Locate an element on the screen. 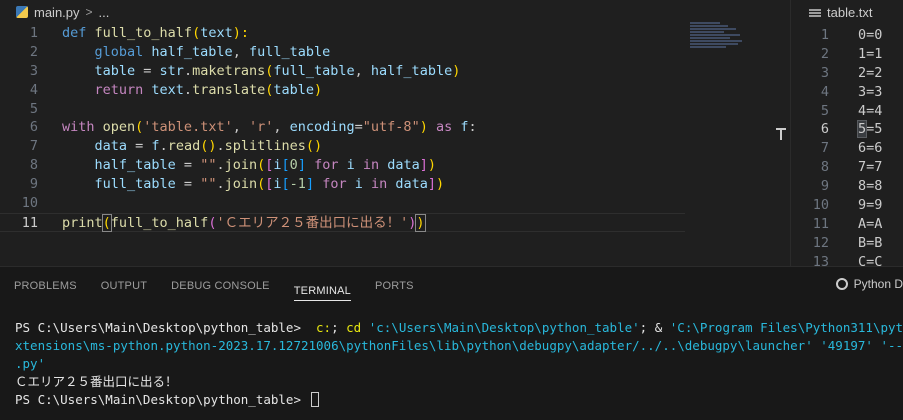  code-line: 5 is located at coordinates (345, 109).